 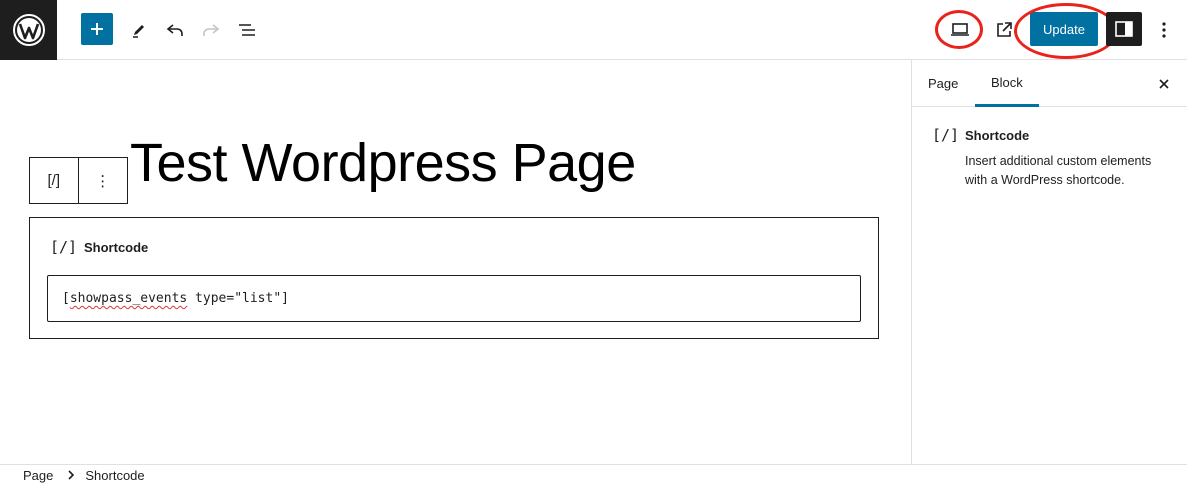 I want to click on tab-page: Page, so click(x=943, y=83).